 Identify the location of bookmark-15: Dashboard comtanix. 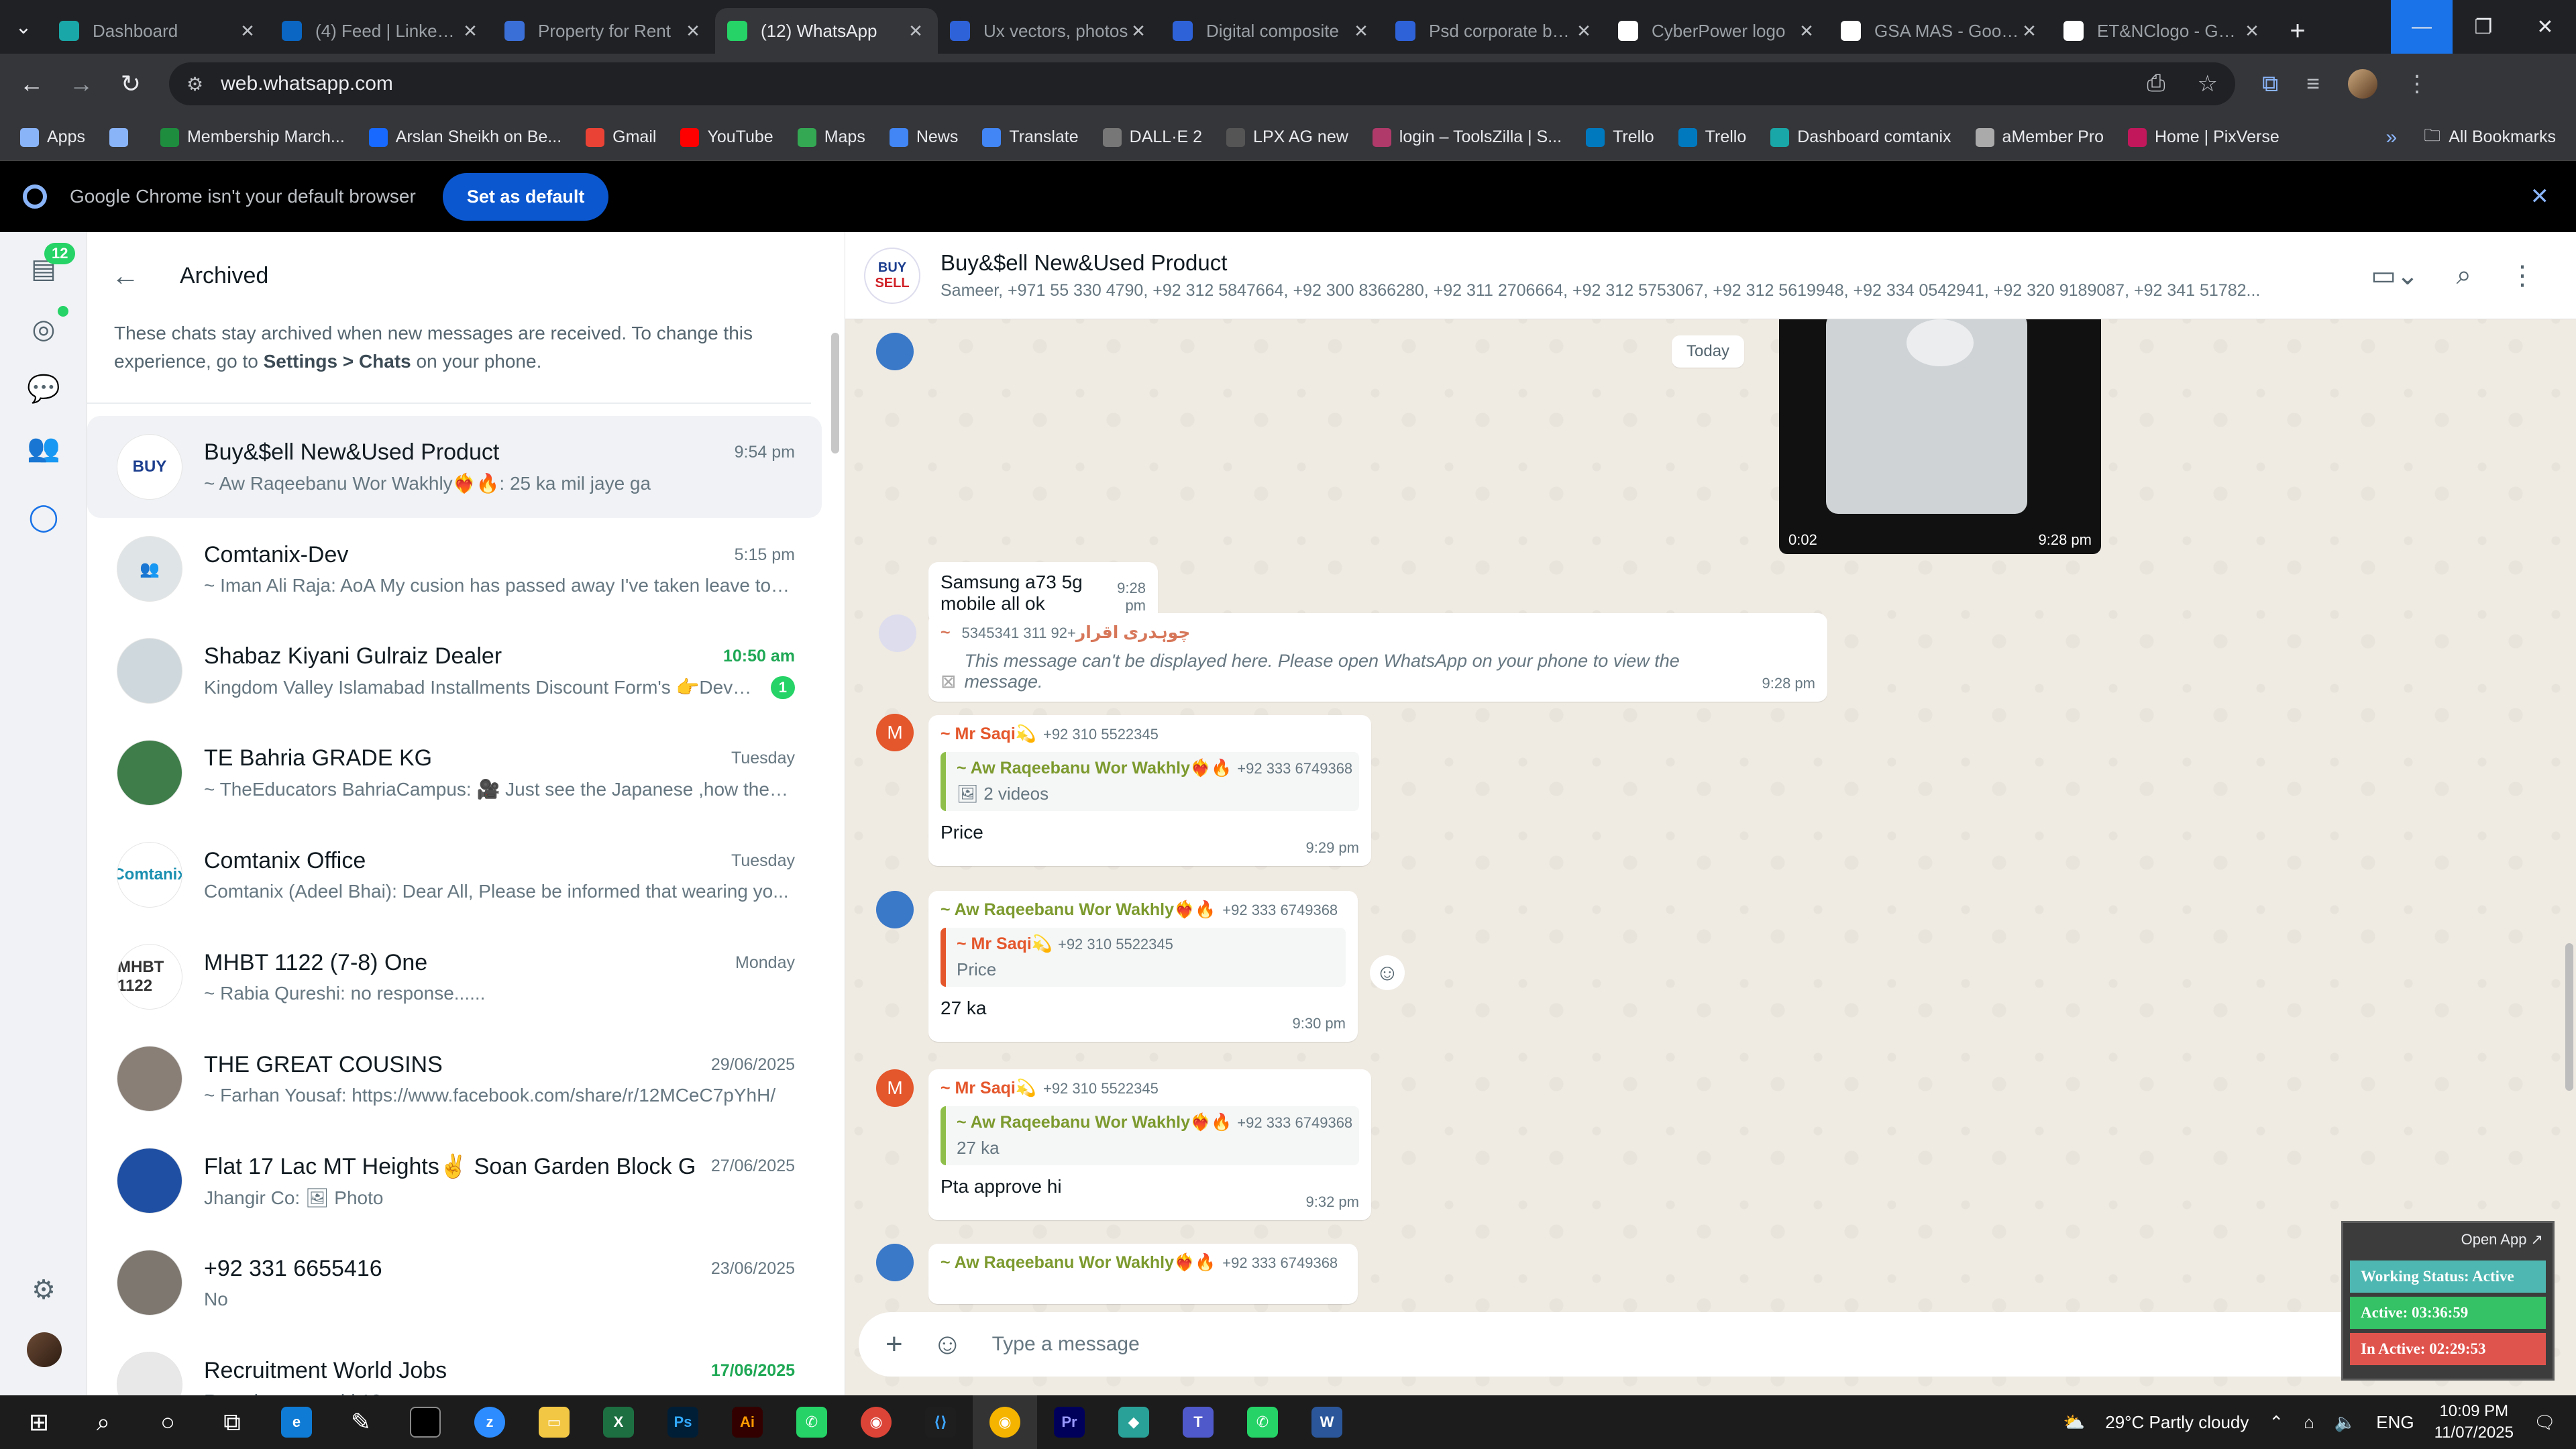
(1860, 137).